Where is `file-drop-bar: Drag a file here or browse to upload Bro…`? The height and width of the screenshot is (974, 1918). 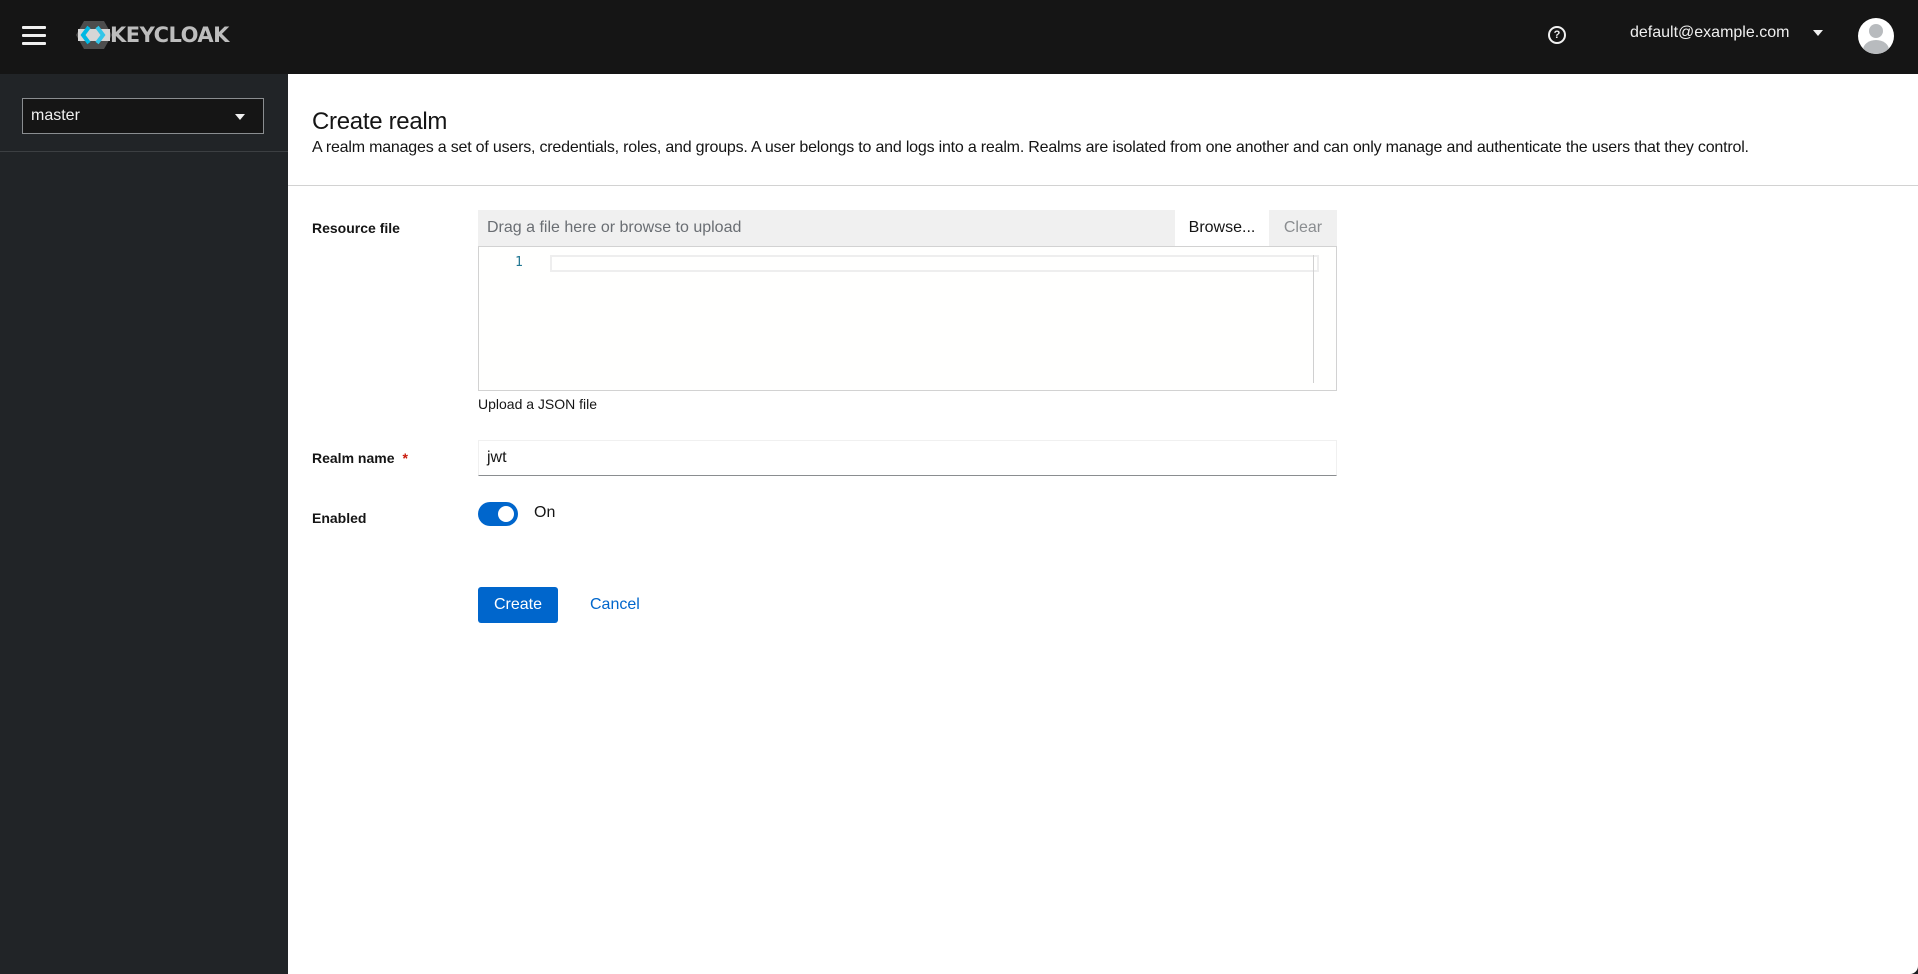
file-drop-bar: Drag a file here or browse to upload Bro… is located at coordinates (907, 228).